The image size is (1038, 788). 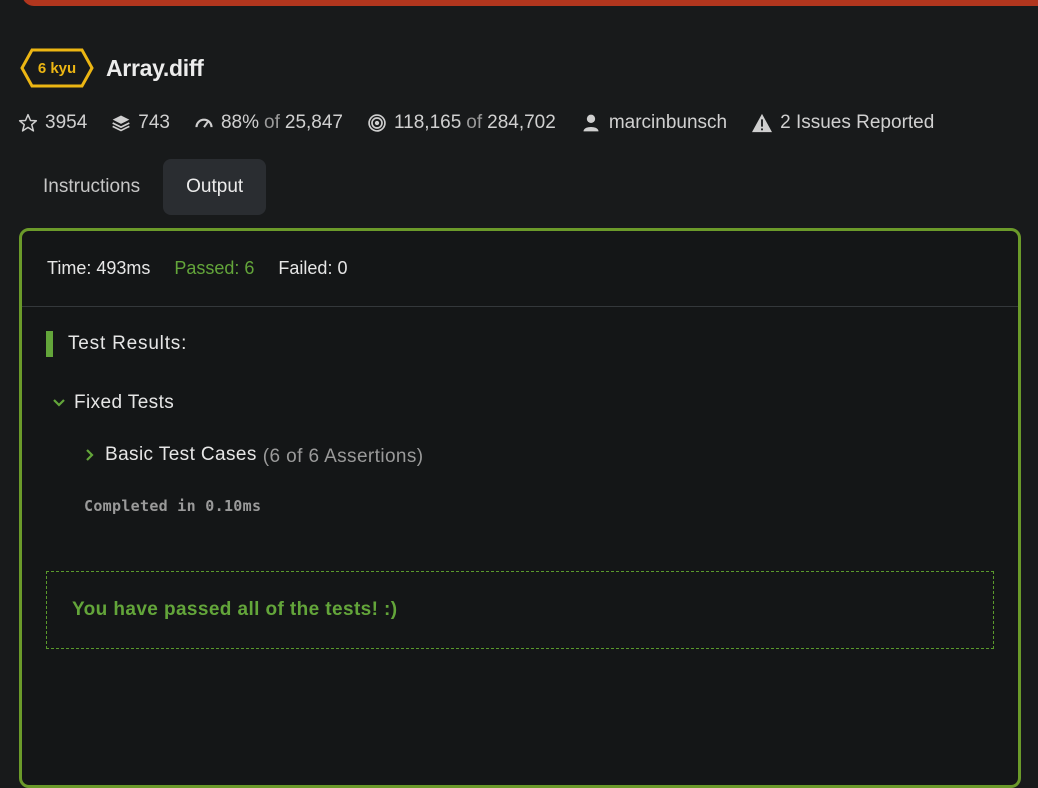 I want to click on stat-author: marcinbunsch, so click(x=653, y=123).